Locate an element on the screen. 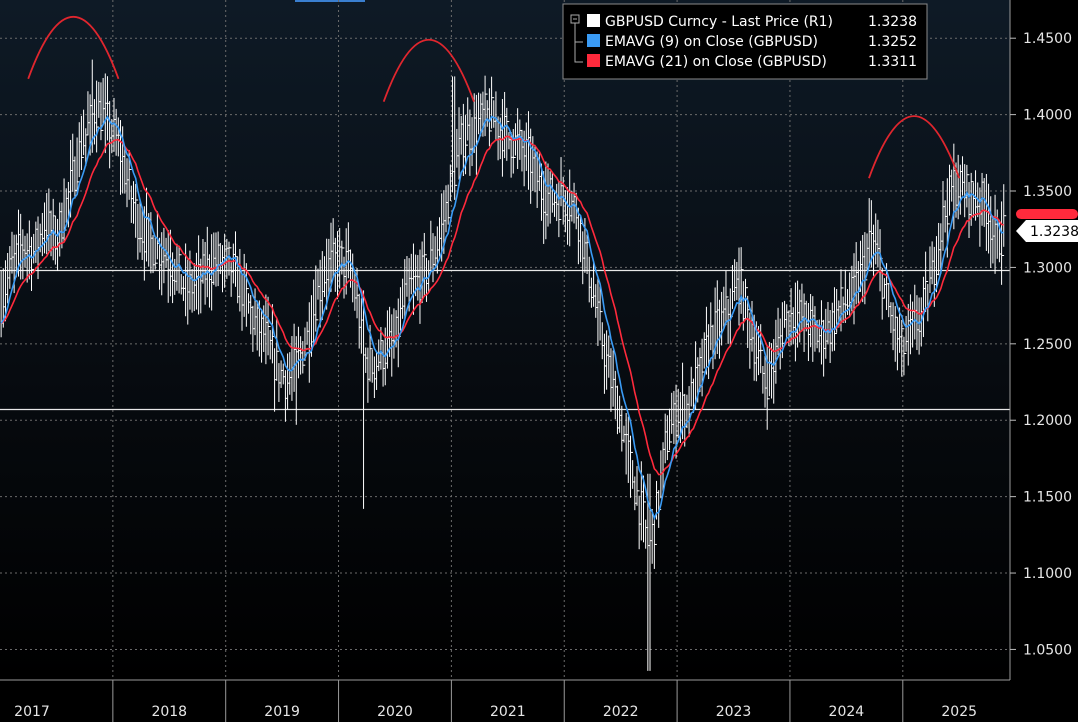 The height and width of the screenshot is (722, 1078). x-tick-label-6: 2023 is located at coordinates (734, 712).